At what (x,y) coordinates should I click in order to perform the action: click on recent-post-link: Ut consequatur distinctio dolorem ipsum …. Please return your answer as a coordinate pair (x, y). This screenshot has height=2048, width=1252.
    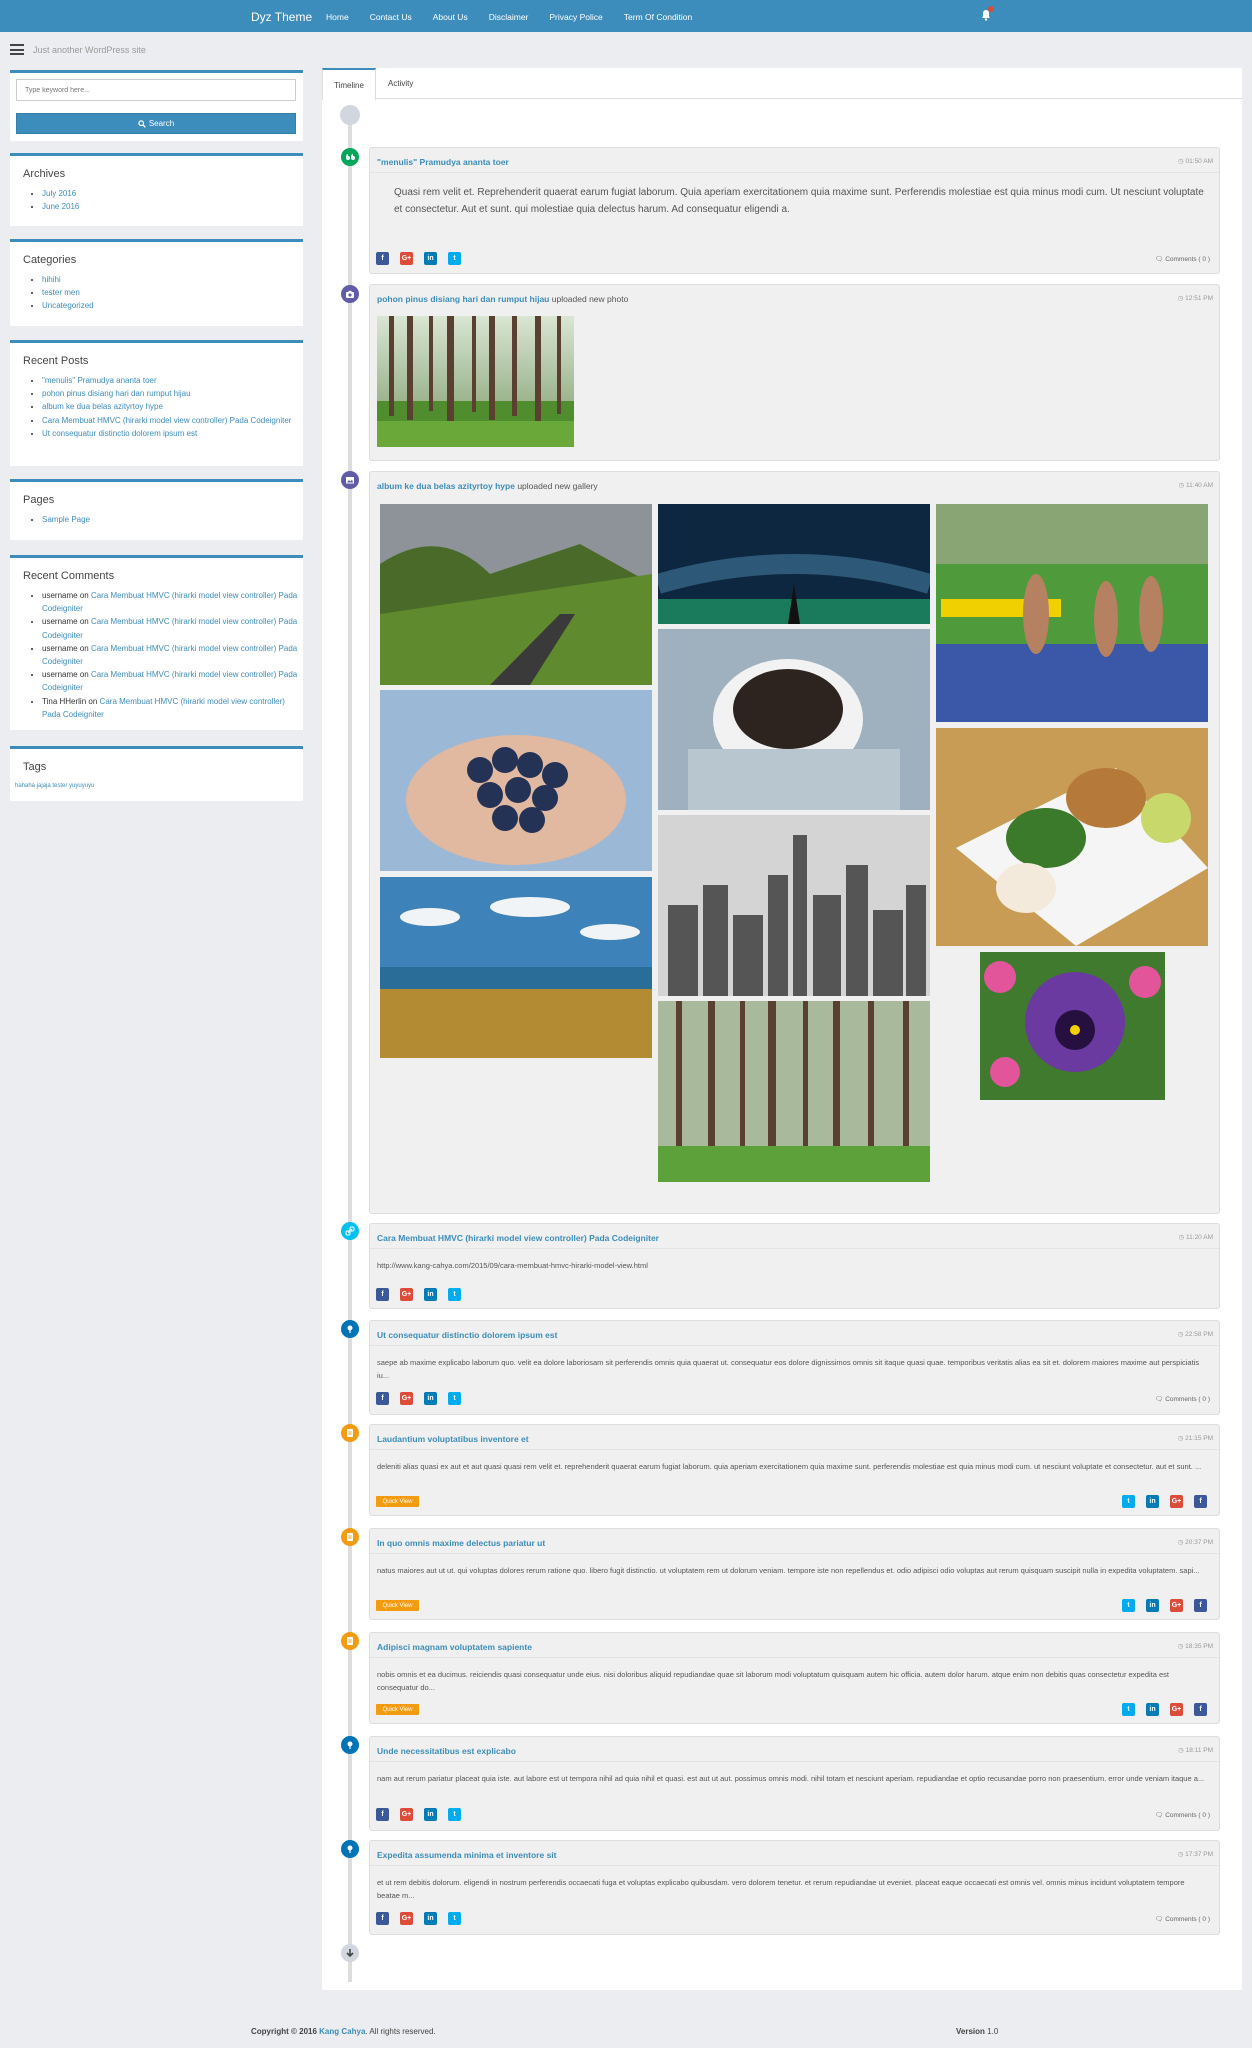
    Looking at the image, I should click on (119, 433).